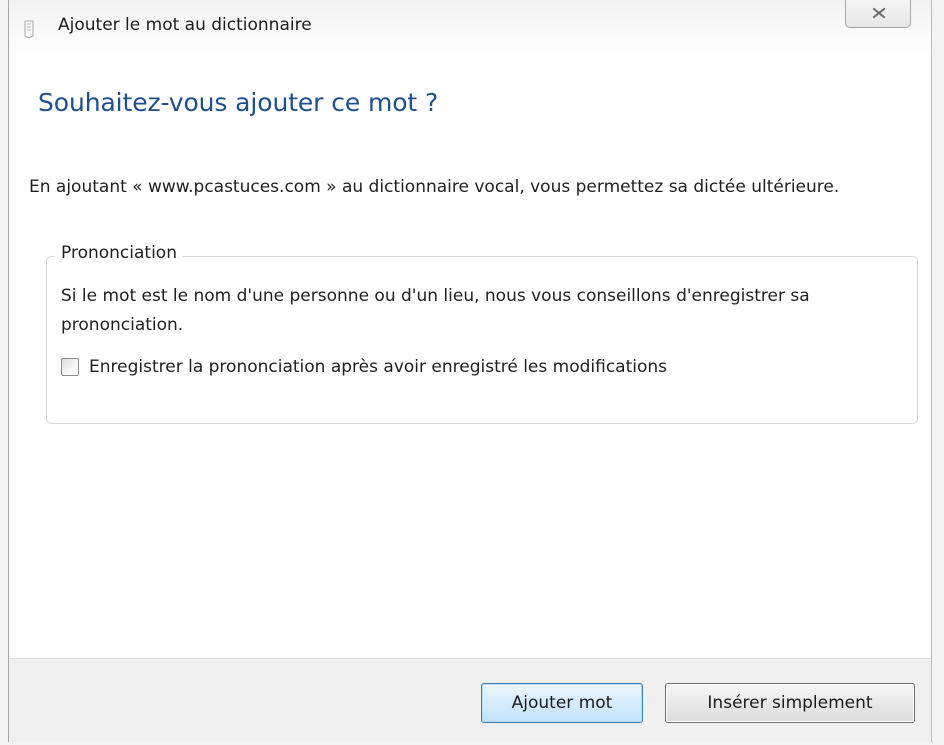 This screenshot has width=944, height=745. What do you see at coordinates (562, 703) in the screenshot?
I see `add-word-button: Ajouter mot` at bounding box center [562, 703].